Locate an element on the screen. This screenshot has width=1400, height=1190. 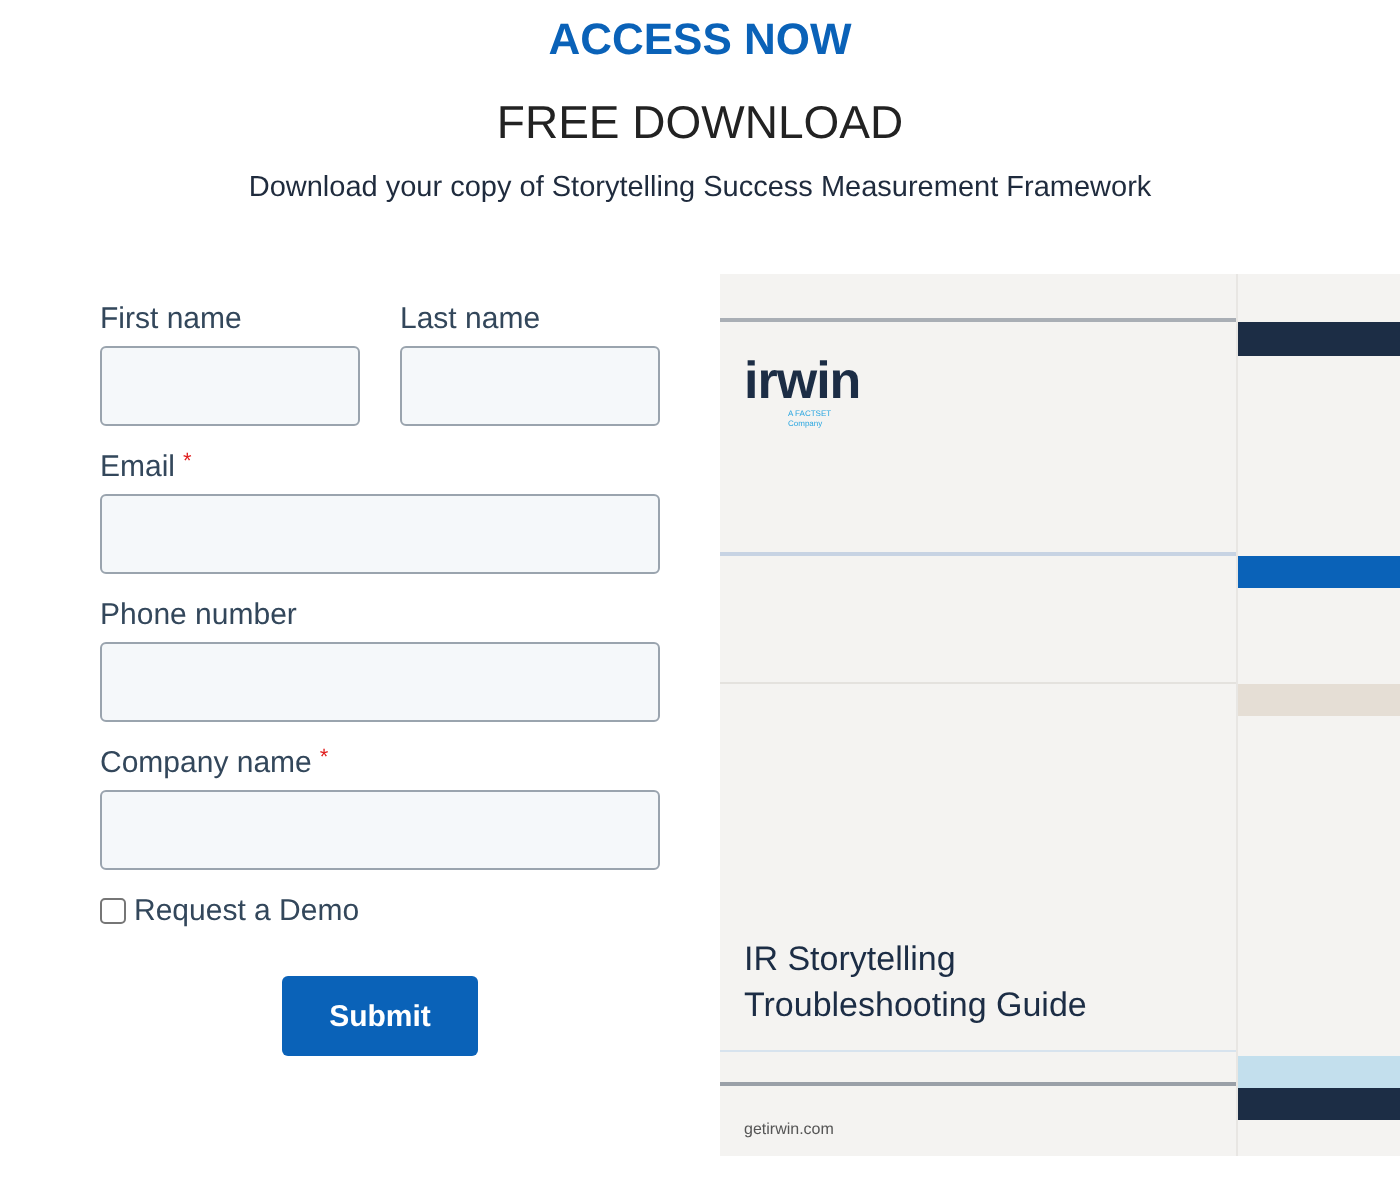
subtitle: Download your copy of Storytelling Success Measurement Framework is located at coordinates (700, 188).